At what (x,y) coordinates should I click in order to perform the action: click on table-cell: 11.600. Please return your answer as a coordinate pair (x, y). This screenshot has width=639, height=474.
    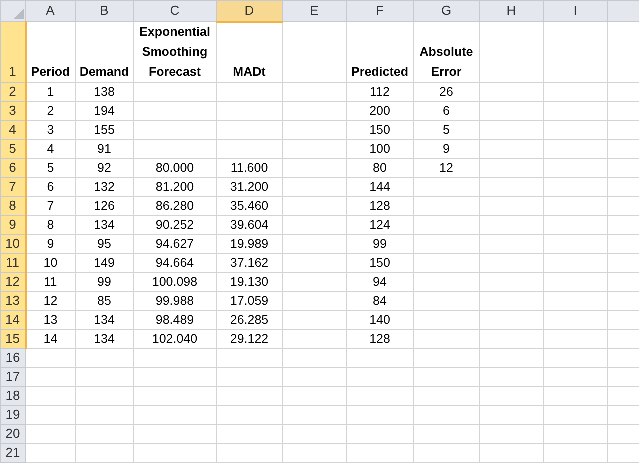
    Looking at the image, I should click on (249, 168).